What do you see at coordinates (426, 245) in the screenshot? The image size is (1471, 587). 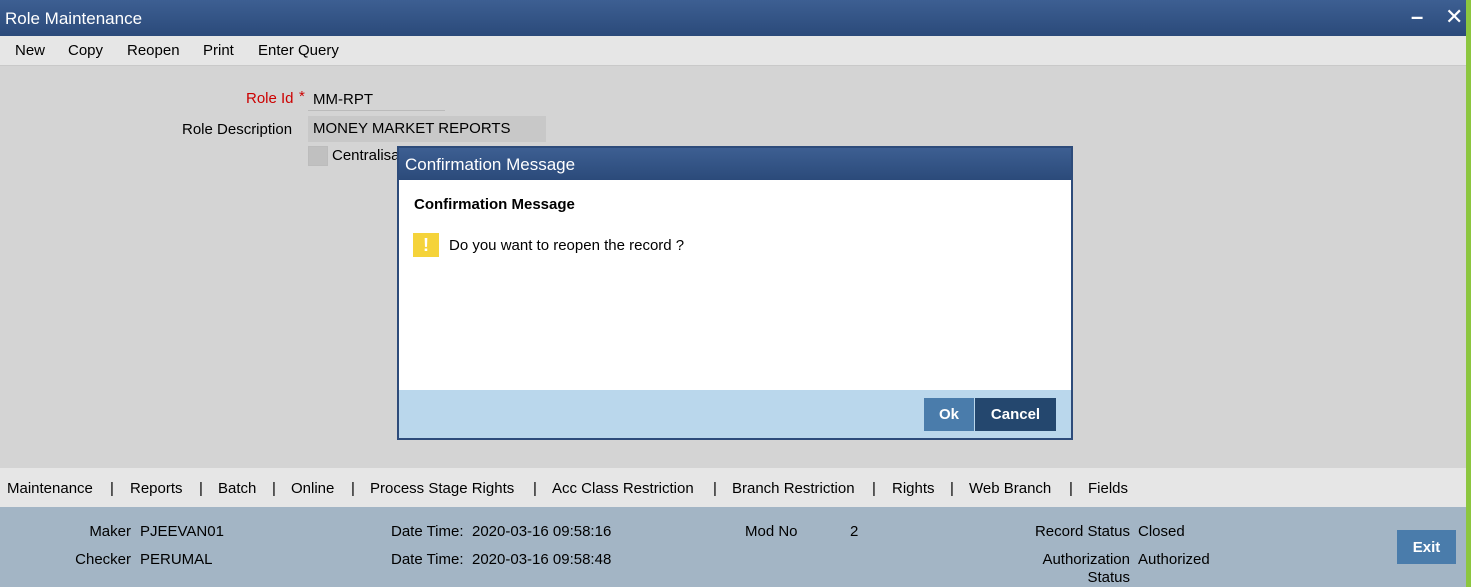 I see `warning-icon: !` at bounding box center [426, 245].